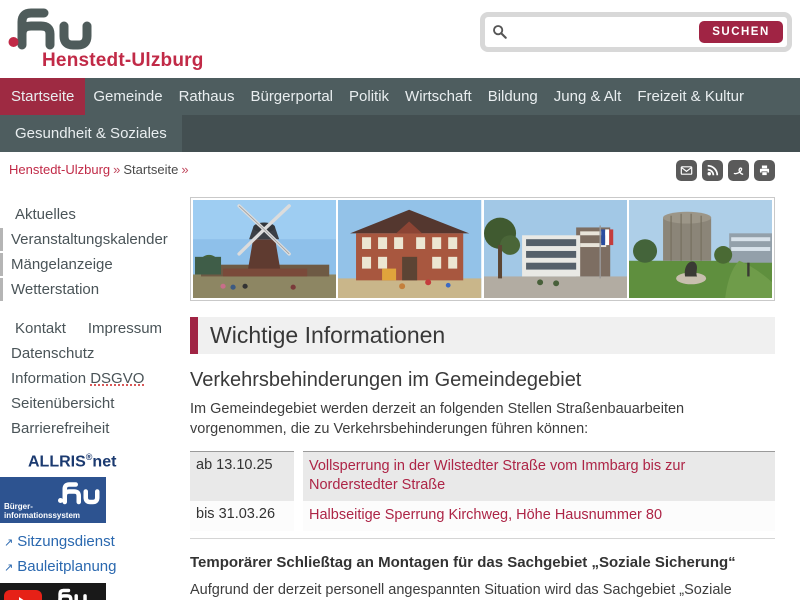  What do you see at coordinates (555, 249) in the screenshot?
I see `modern-building-photo` at bounding box center [555, 249].